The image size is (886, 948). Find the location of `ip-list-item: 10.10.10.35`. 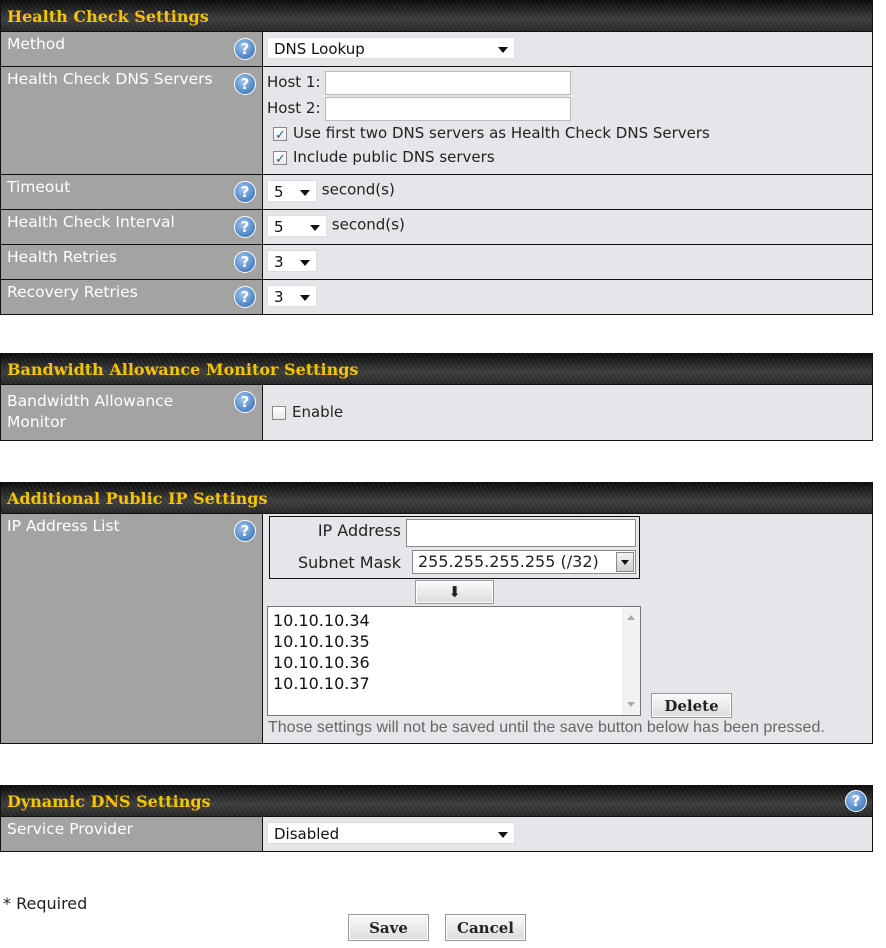

ip-list-item: 10.10.10.35 is located at coordinates (454, 641).